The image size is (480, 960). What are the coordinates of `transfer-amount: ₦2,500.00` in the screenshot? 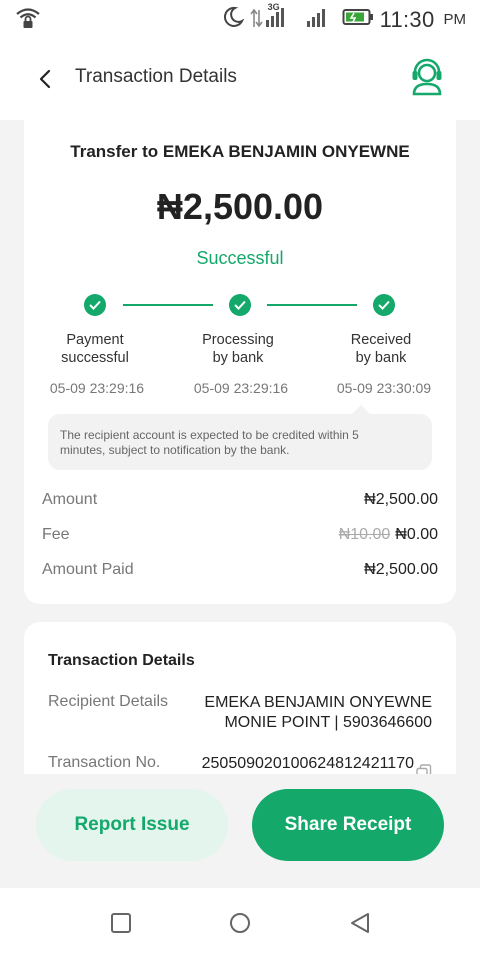 It's located at (240, 206).